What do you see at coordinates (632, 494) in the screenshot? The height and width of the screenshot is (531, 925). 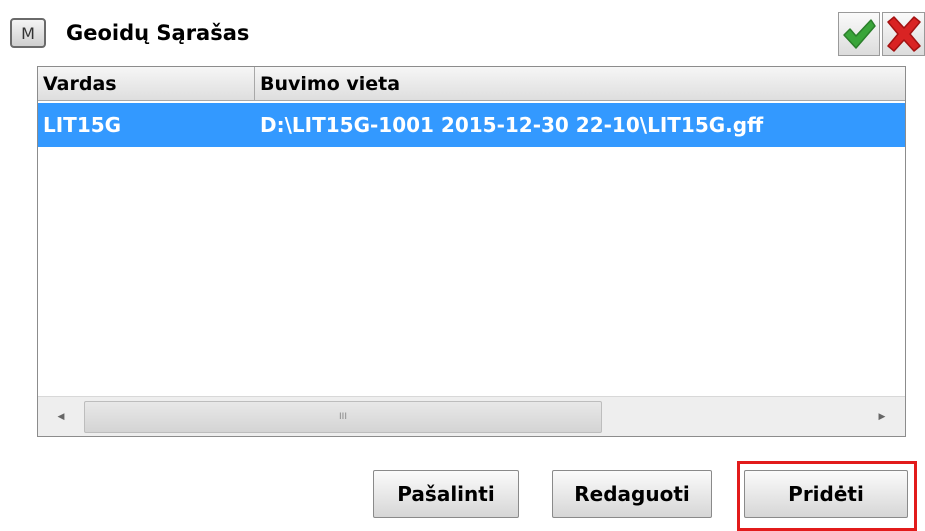 I see `edit-button: Redaguoti` at bounding box center [632, 494].